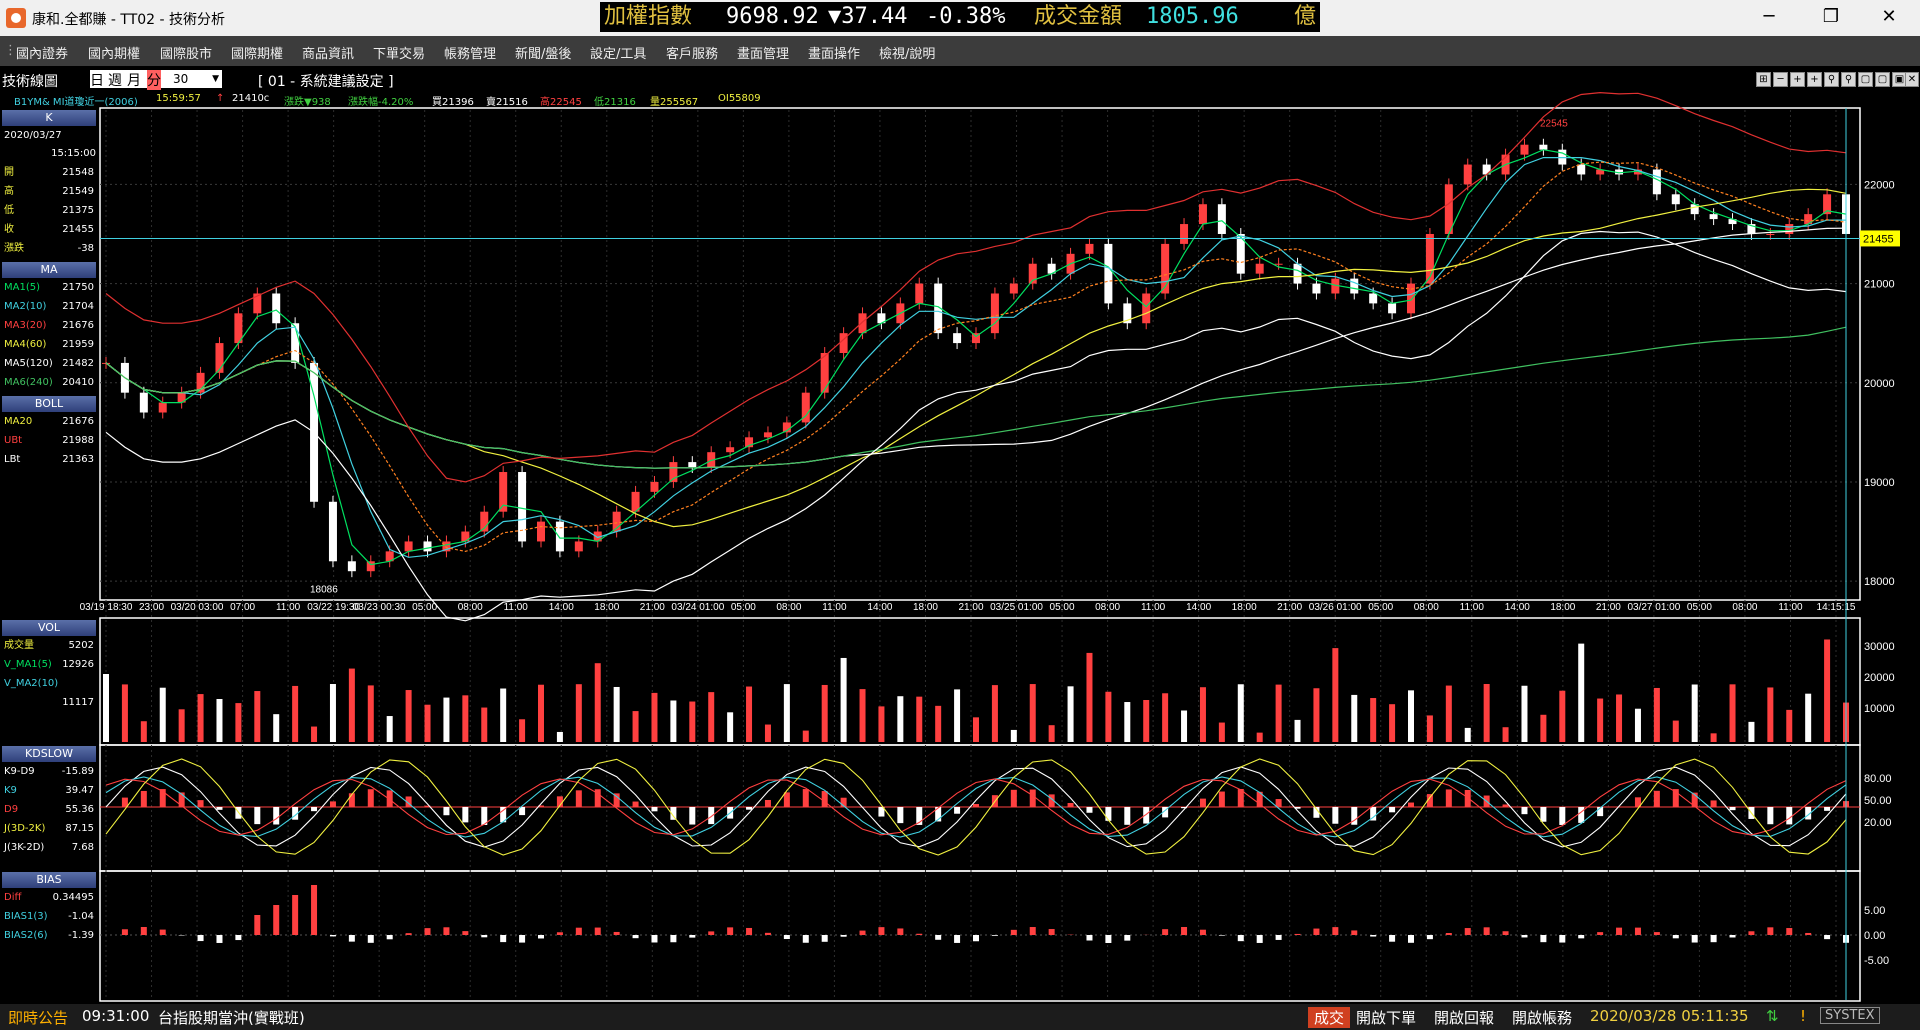 This screenshot has height=1030, width=1920. I want to click on bias-tick-label: -5.00, so click(1876, 961).